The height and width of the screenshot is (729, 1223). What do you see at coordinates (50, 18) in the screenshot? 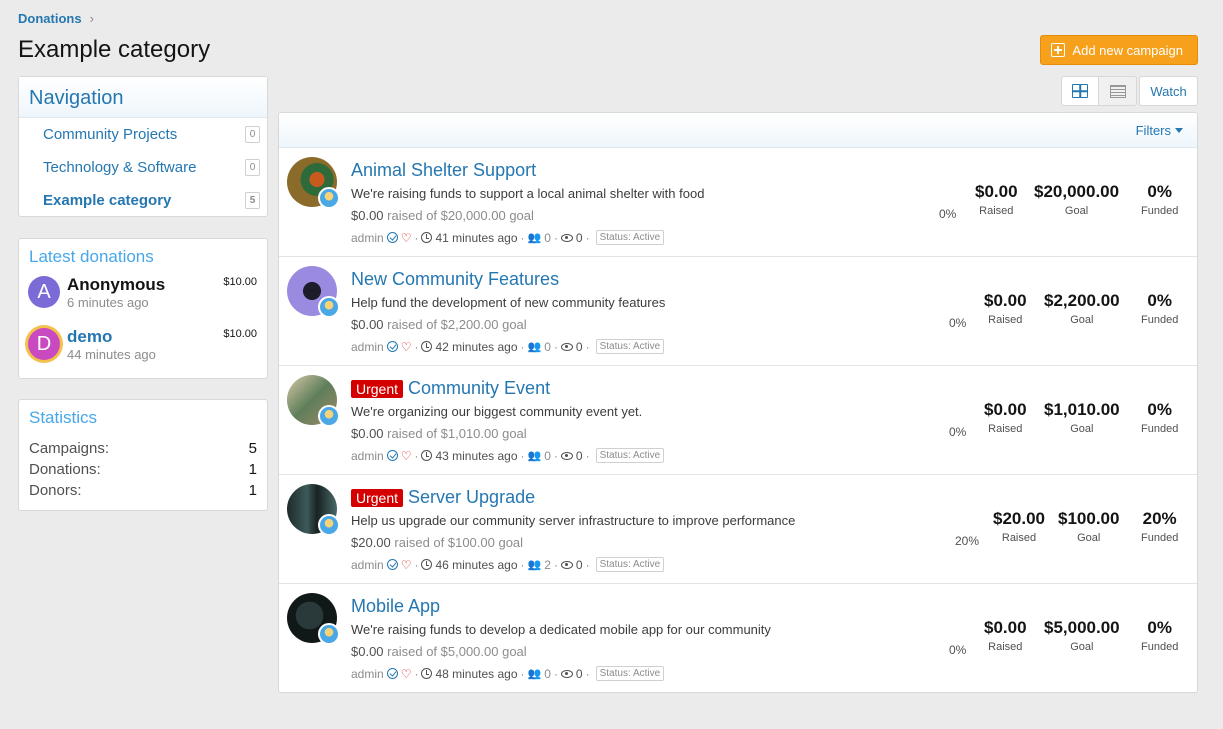
I see `breadcrumb-donations-link: Donations` at bounding box center [50, 18].